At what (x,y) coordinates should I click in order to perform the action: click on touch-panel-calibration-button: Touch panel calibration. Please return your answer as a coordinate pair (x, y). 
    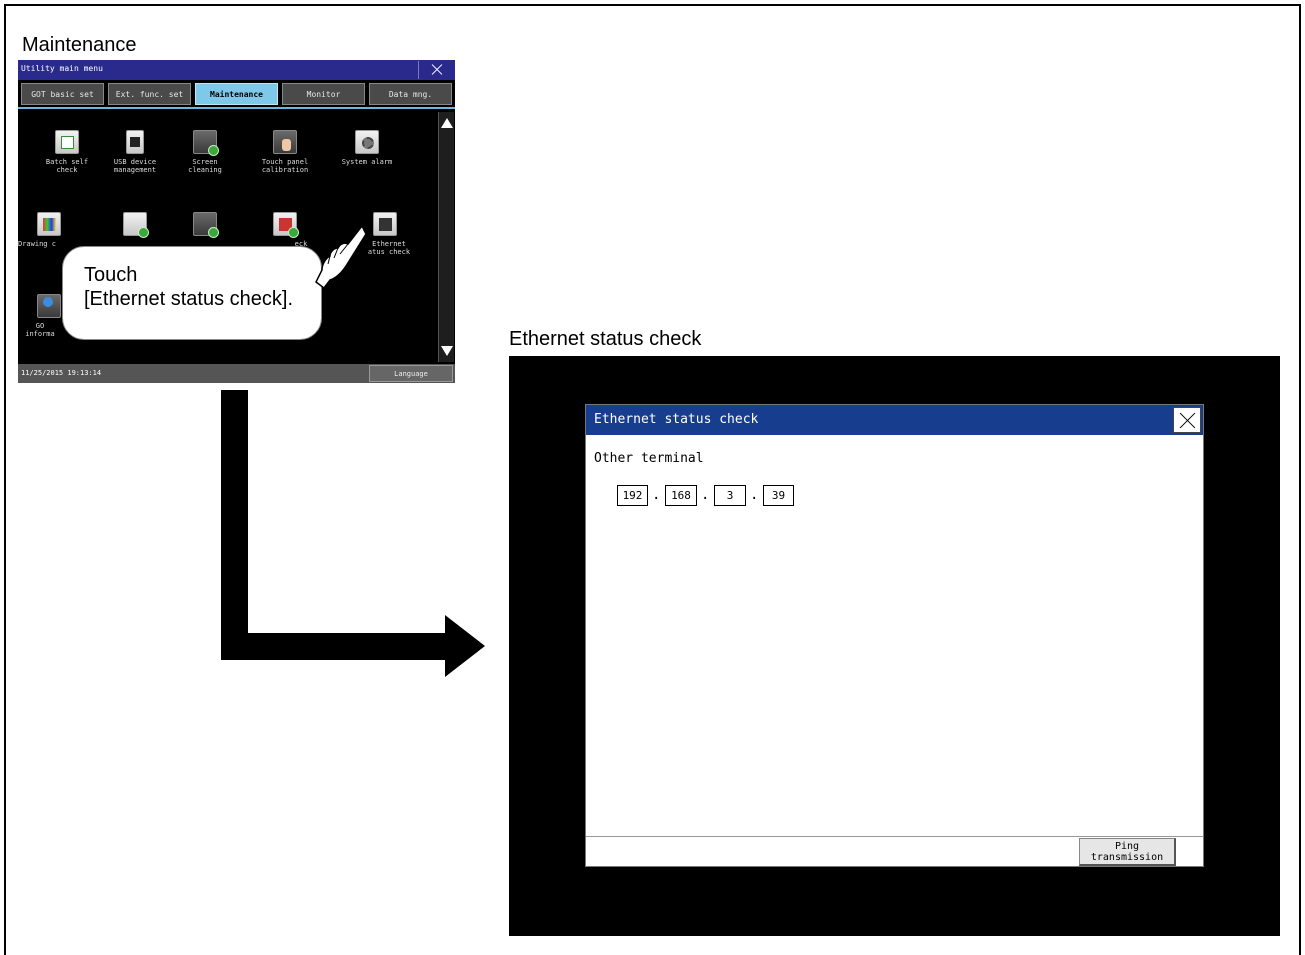
    Looking at the image, I should click on (284, 160).